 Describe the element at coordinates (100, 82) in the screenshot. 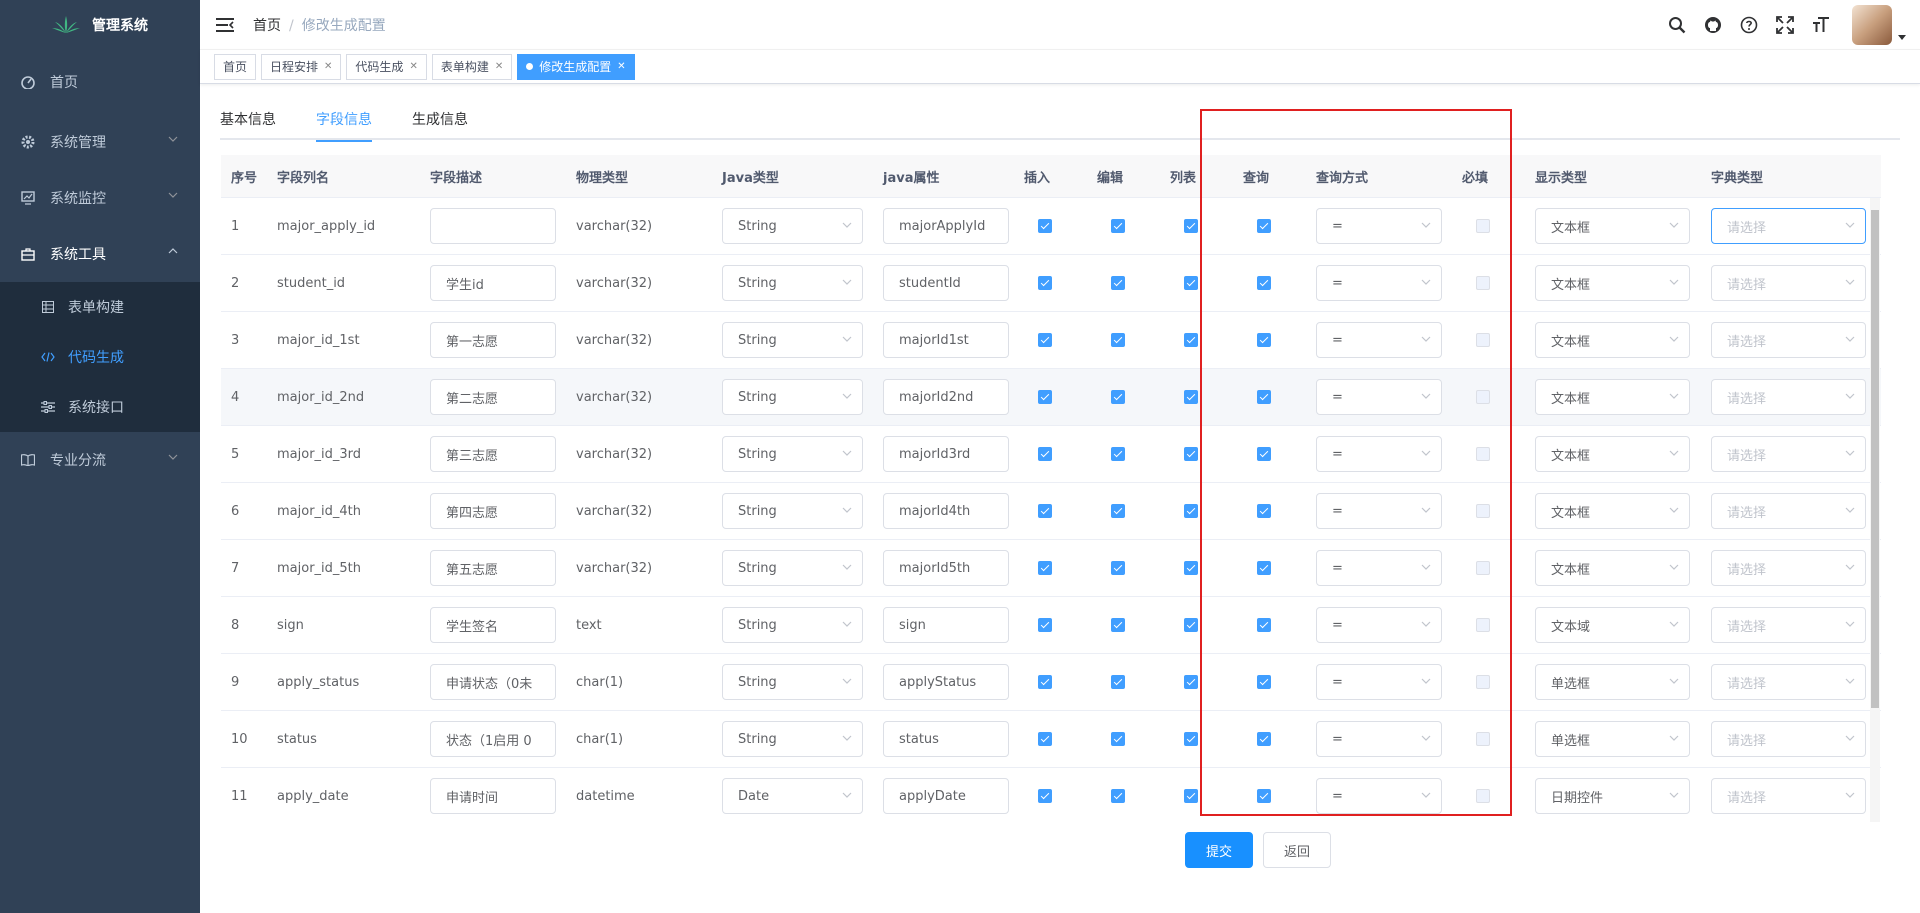

I see `sidebar-item-home: 首页` at that location.